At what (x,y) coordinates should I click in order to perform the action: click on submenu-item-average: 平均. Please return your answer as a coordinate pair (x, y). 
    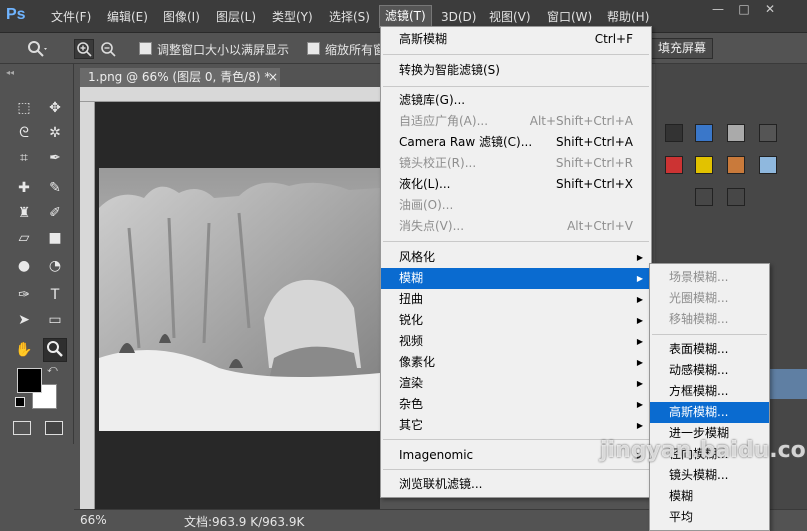
    Looking at the image, I should click on (709, 517).